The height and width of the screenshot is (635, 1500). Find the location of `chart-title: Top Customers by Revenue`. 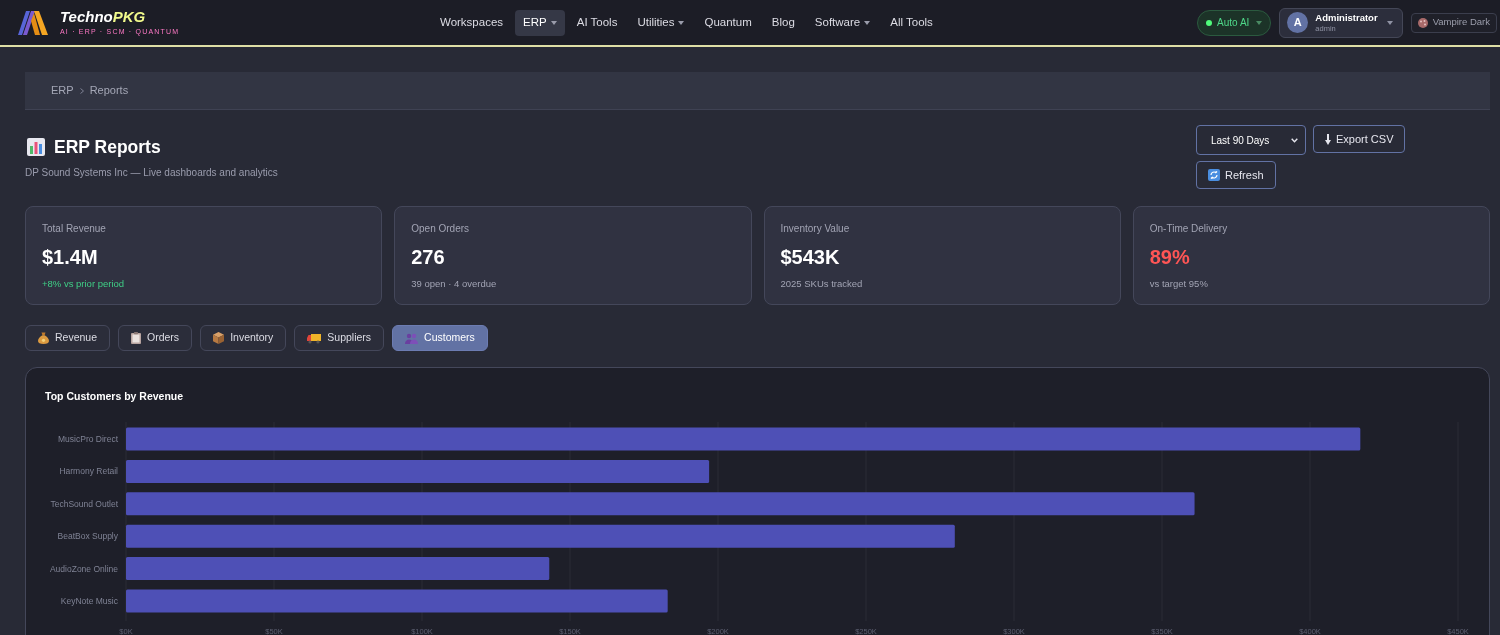

chart-title: Top Customers by Revenue is located at coordinates (114, 396).